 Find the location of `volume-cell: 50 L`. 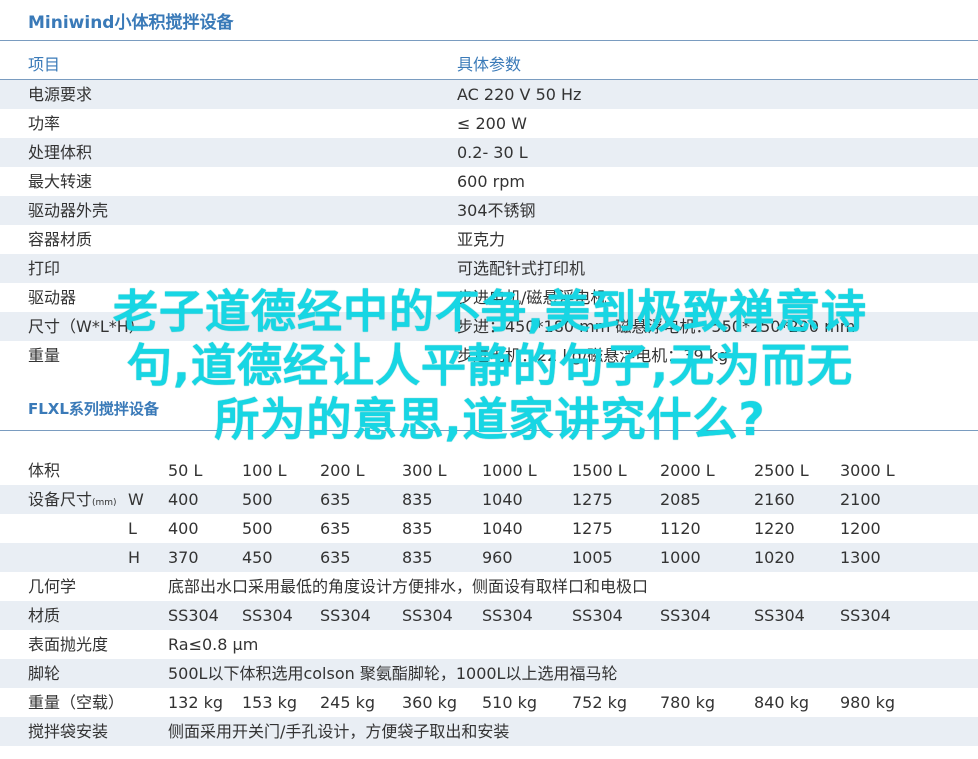

volume-cell: 50 L is located at coordinates (185, 470).